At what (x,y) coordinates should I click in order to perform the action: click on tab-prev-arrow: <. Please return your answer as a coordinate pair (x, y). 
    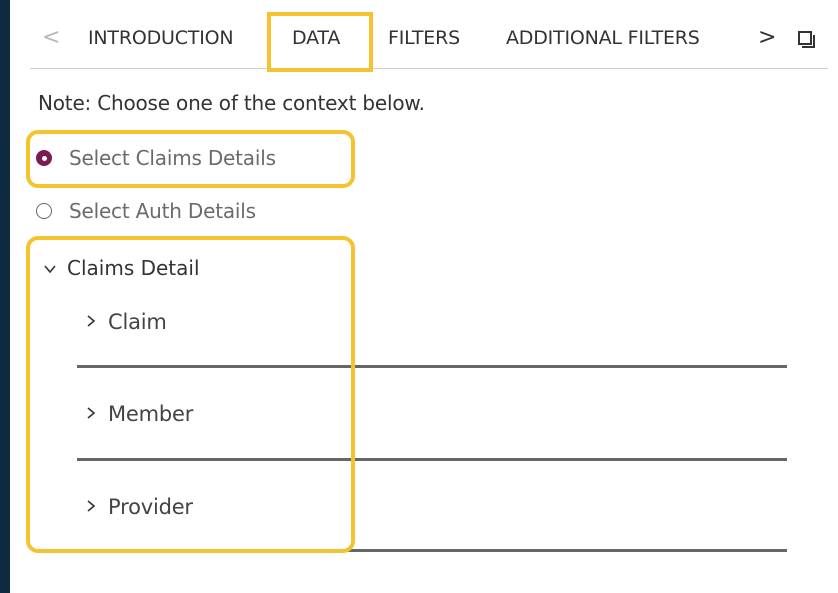
    Looking at the image, I should click on (51, 37).